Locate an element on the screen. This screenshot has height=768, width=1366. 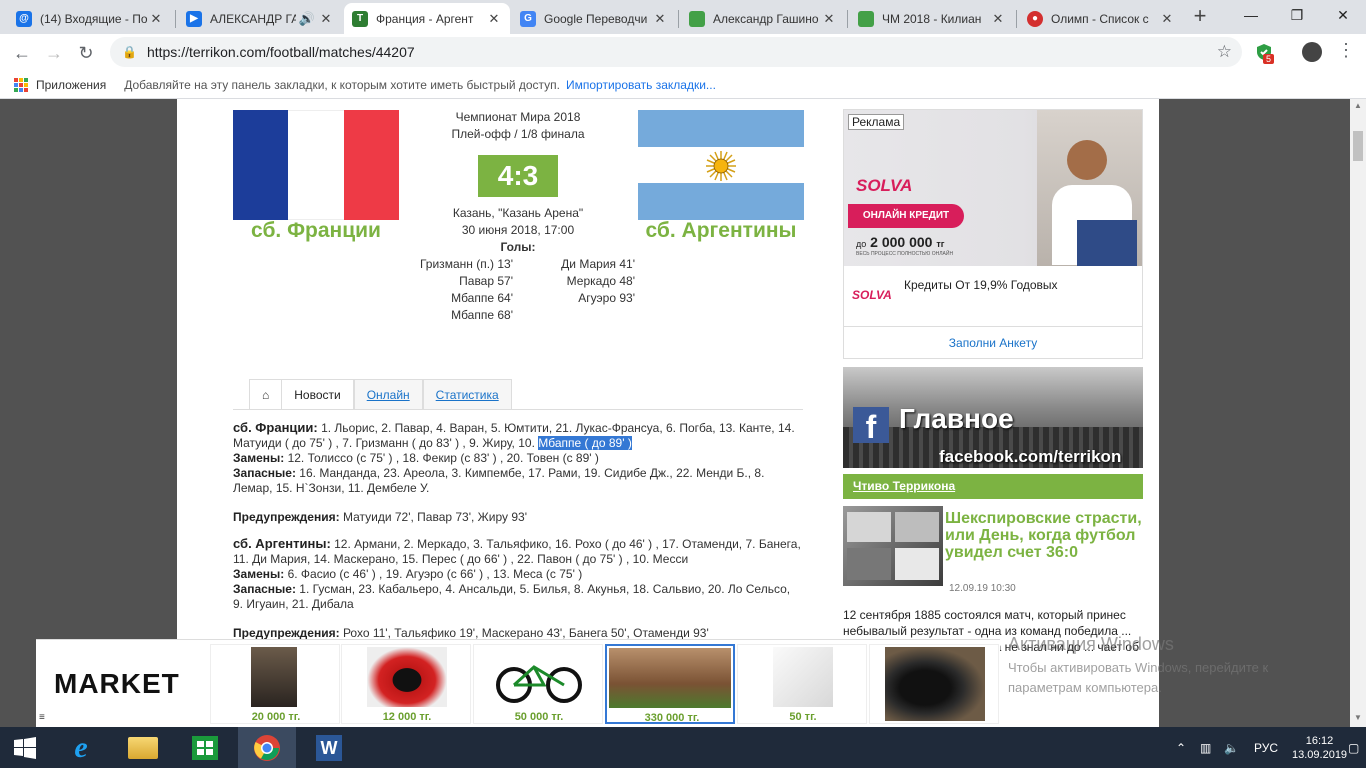
ad-note: ВЕСЬ ПРОЦЕСС ПОЛНОСТЬЮ ОНЛАЙН is located at coordinates (905, 254).